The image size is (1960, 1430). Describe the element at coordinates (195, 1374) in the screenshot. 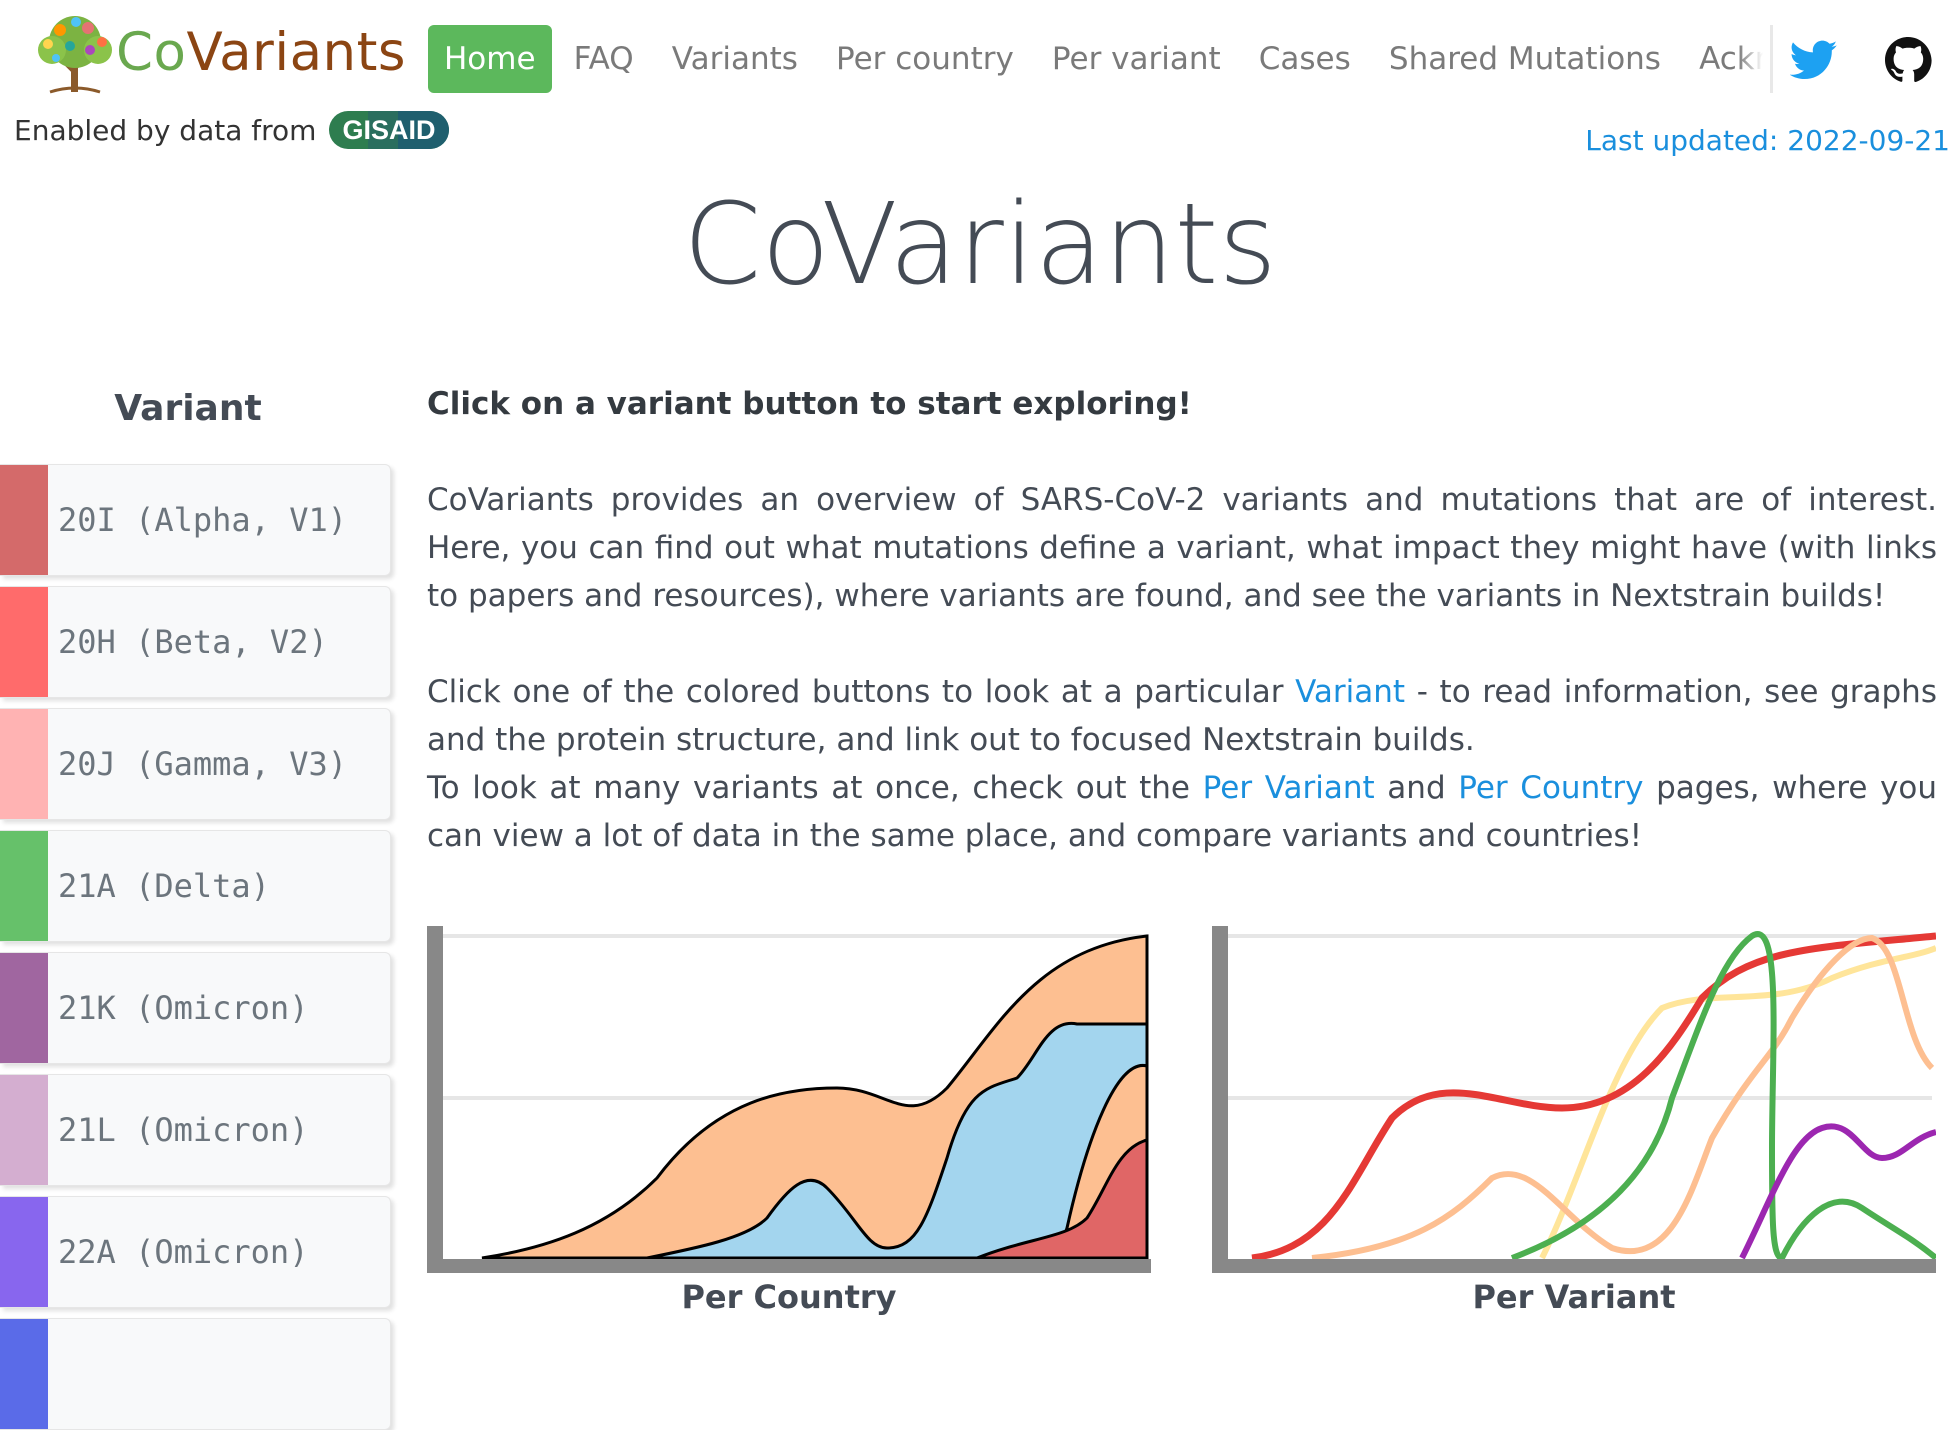

I see `variant-button-next` at that location.